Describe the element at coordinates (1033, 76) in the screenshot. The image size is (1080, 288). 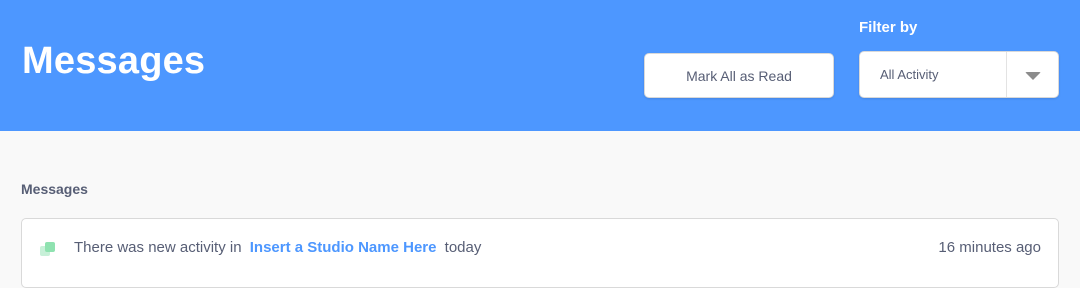
I see `chevron-down-icon` at that location.